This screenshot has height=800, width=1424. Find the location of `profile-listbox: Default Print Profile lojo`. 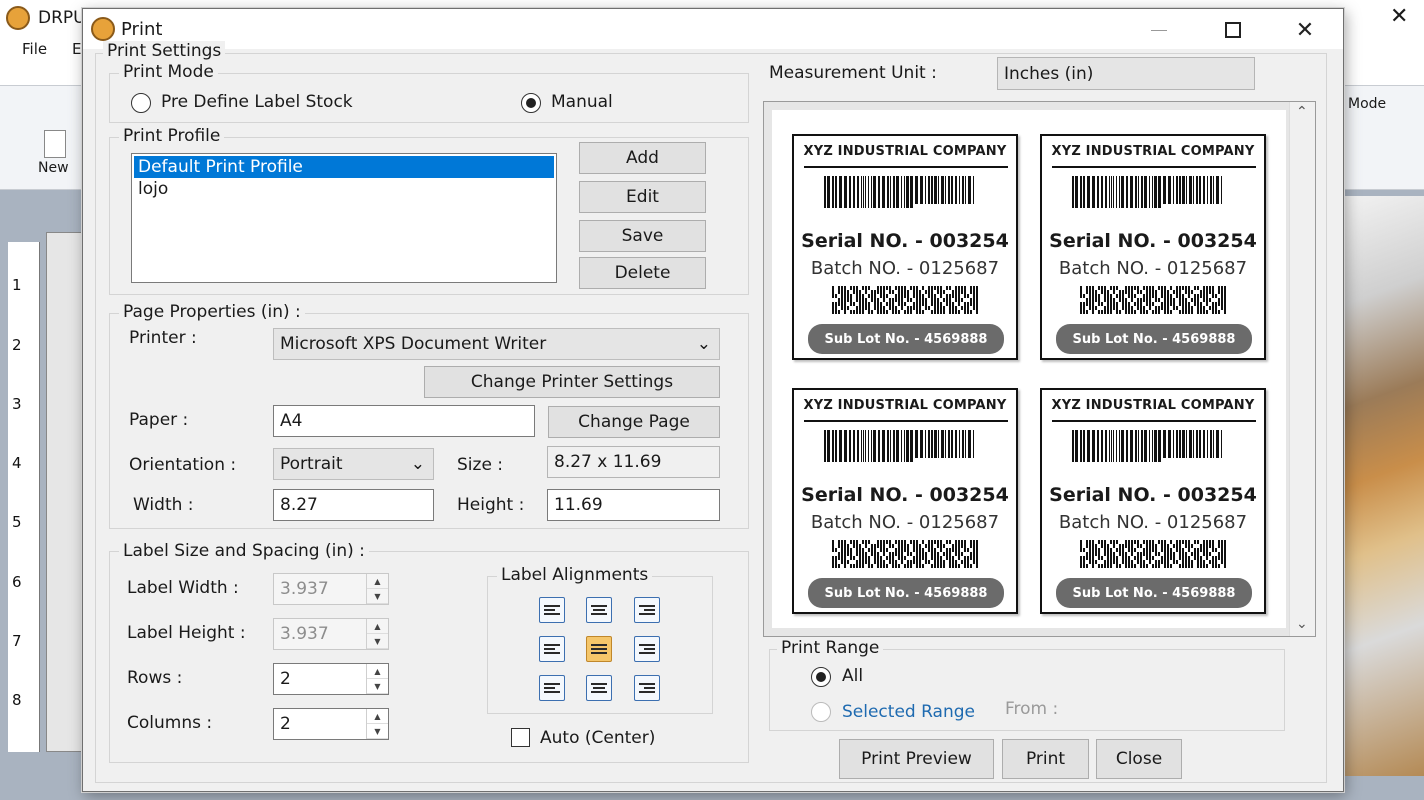

profile-listbox: Default Print Profile lojo is located at coordinates (344, 218).